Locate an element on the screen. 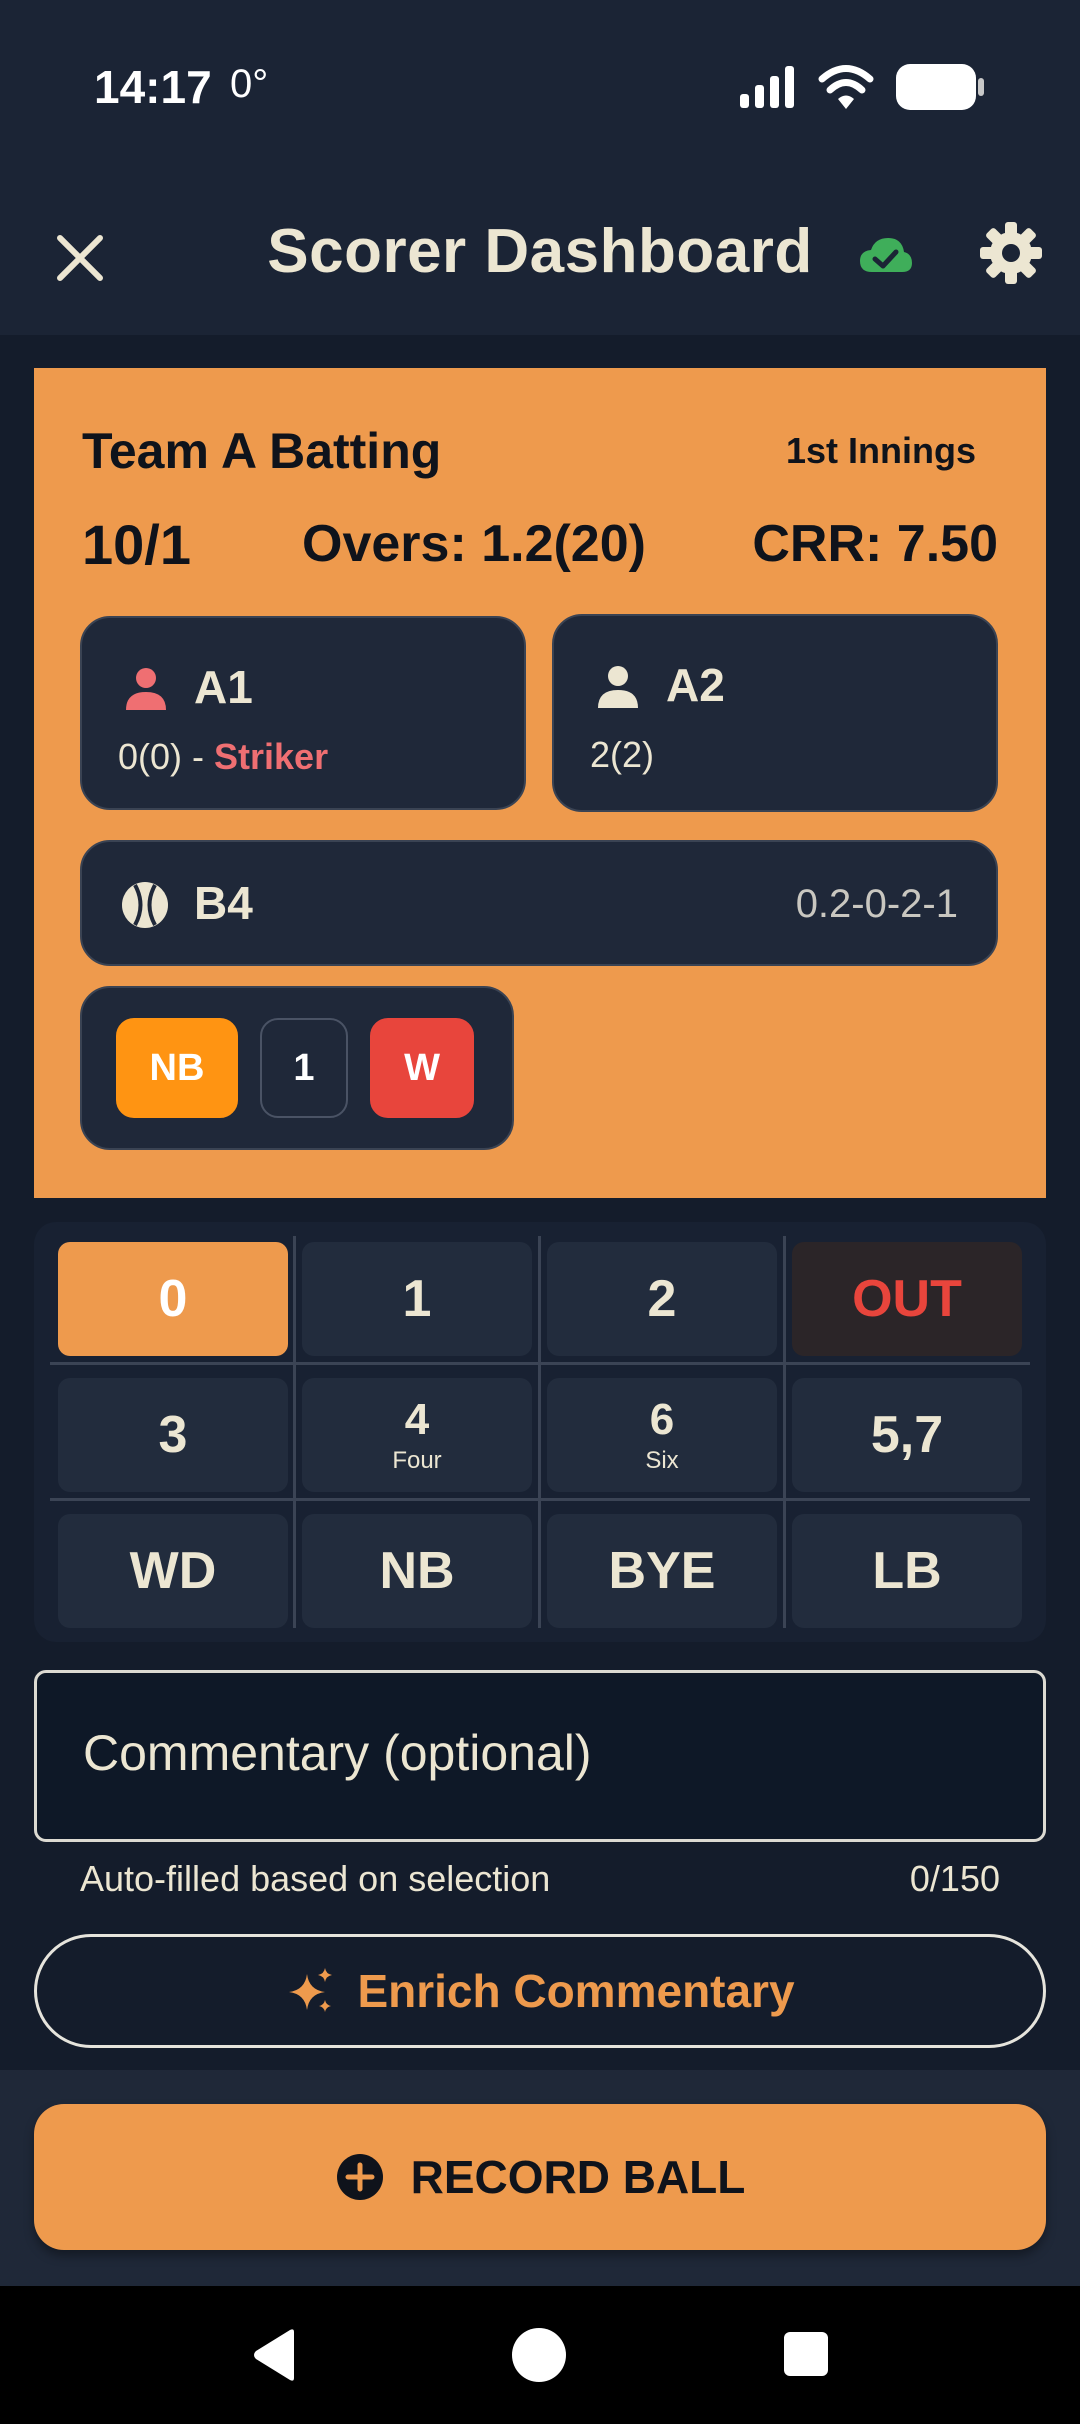  back-icon is located at coordinates (274, 2355).